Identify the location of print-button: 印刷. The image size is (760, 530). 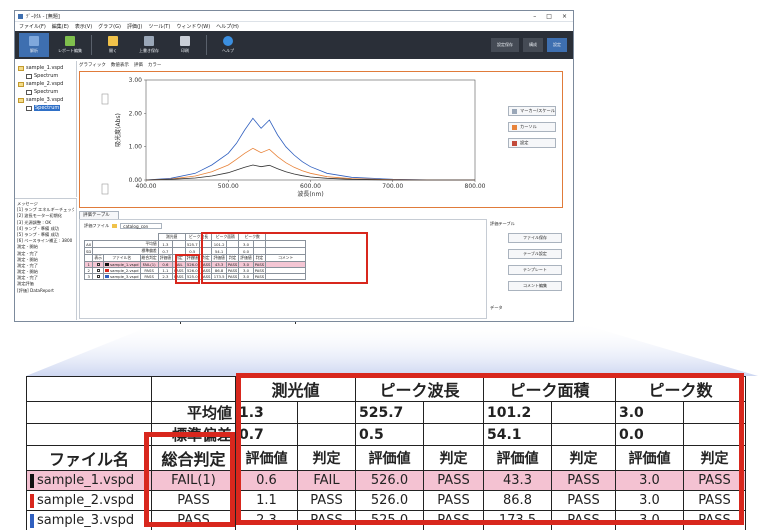
(185, 45).